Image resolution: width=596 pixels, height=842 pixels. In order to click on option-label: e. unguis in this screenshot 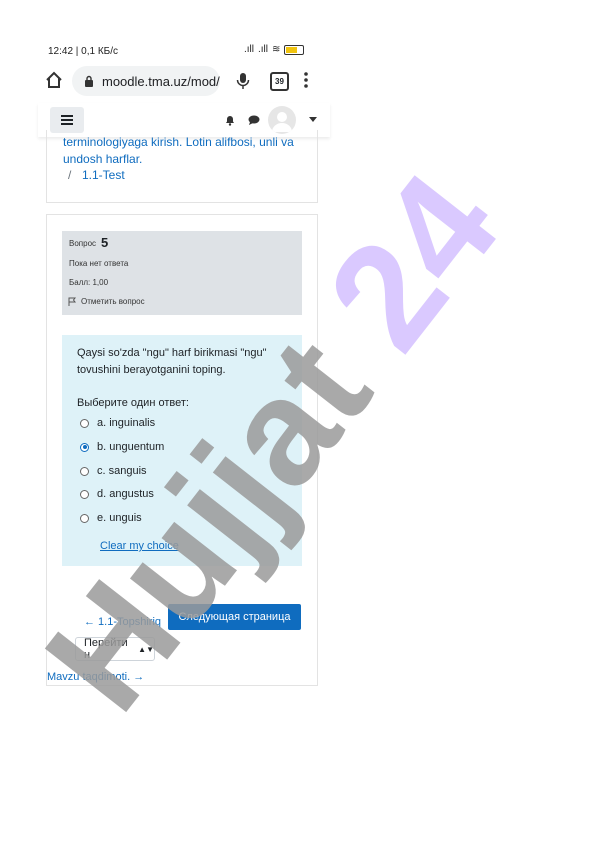, I will do `click(119, 518)`.